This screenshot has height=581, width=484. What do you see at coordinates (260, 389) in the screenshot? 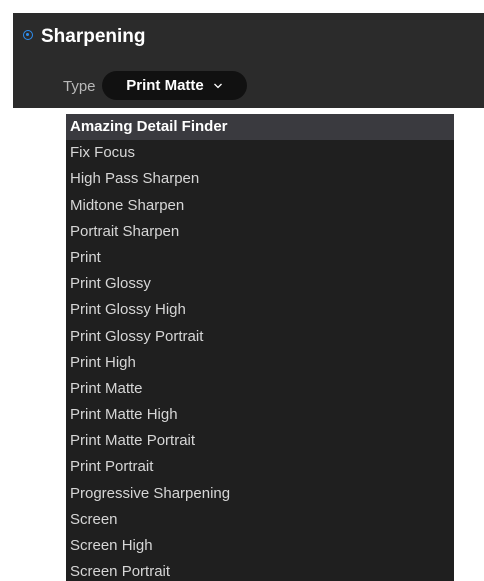
I see `dropdown-option: Print Matte` at bounding box center [260, 389].